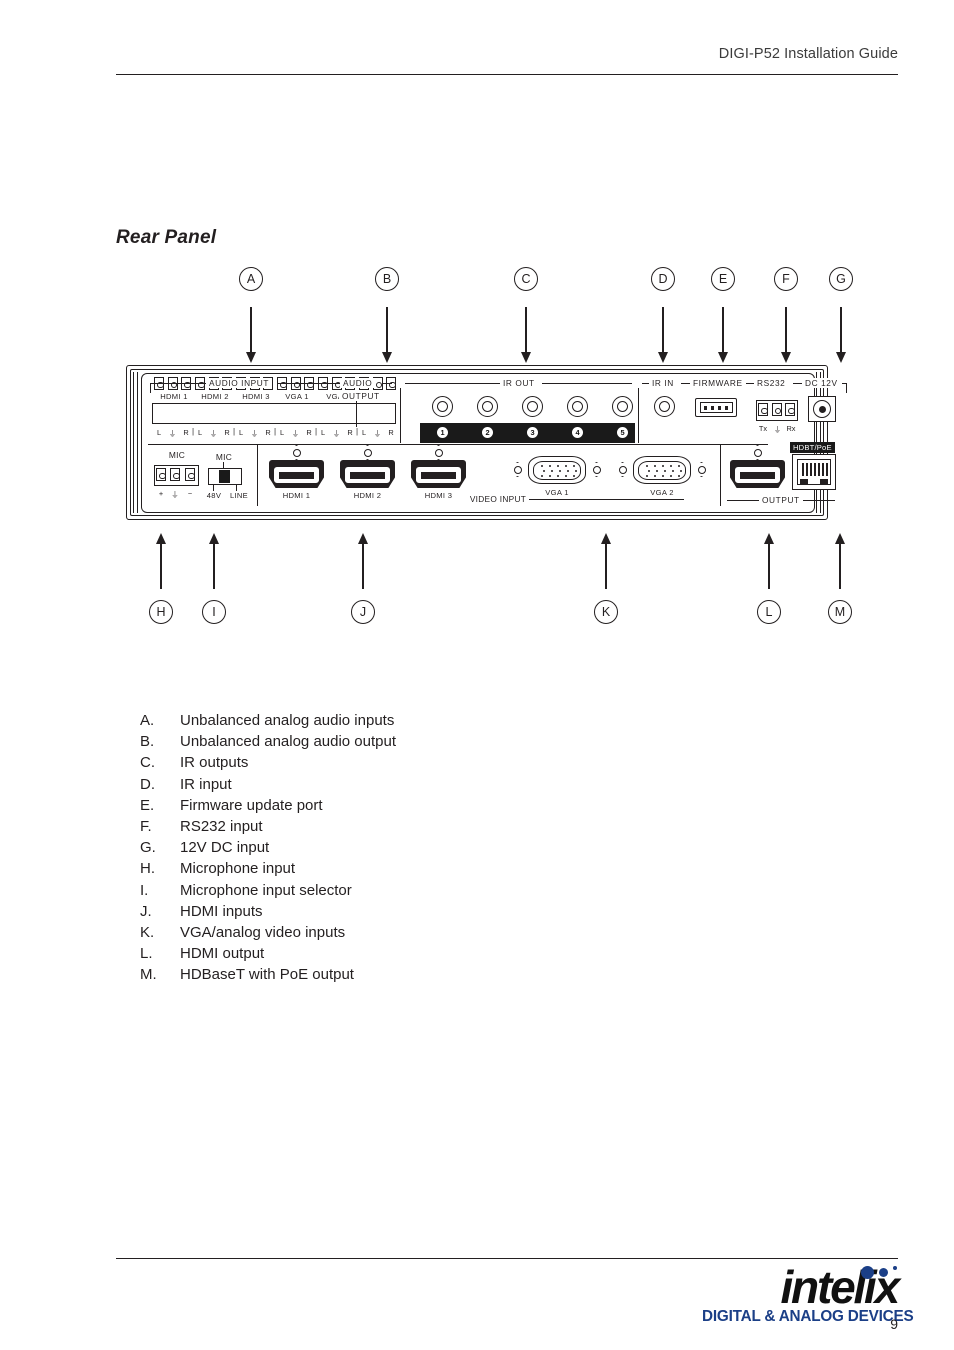  I want to click on legend-text: Microphone input selector, so click(266, 890).